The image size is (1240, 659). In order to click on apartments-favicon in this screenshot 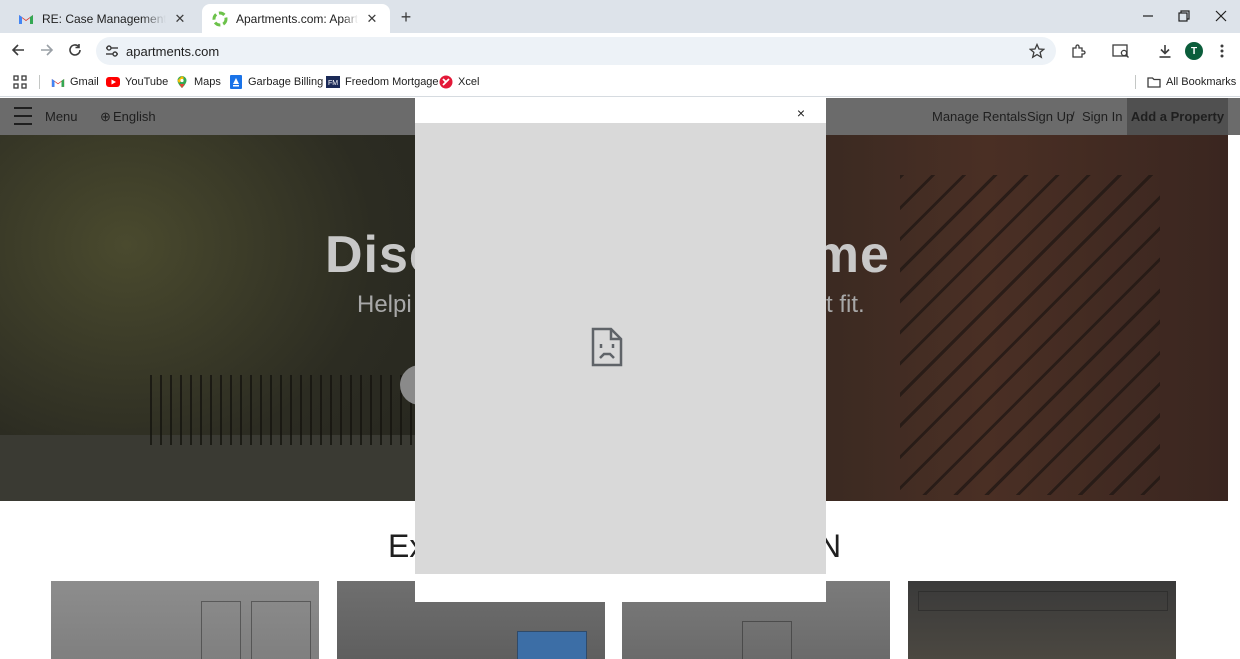, I will do `click(220, 19)`.